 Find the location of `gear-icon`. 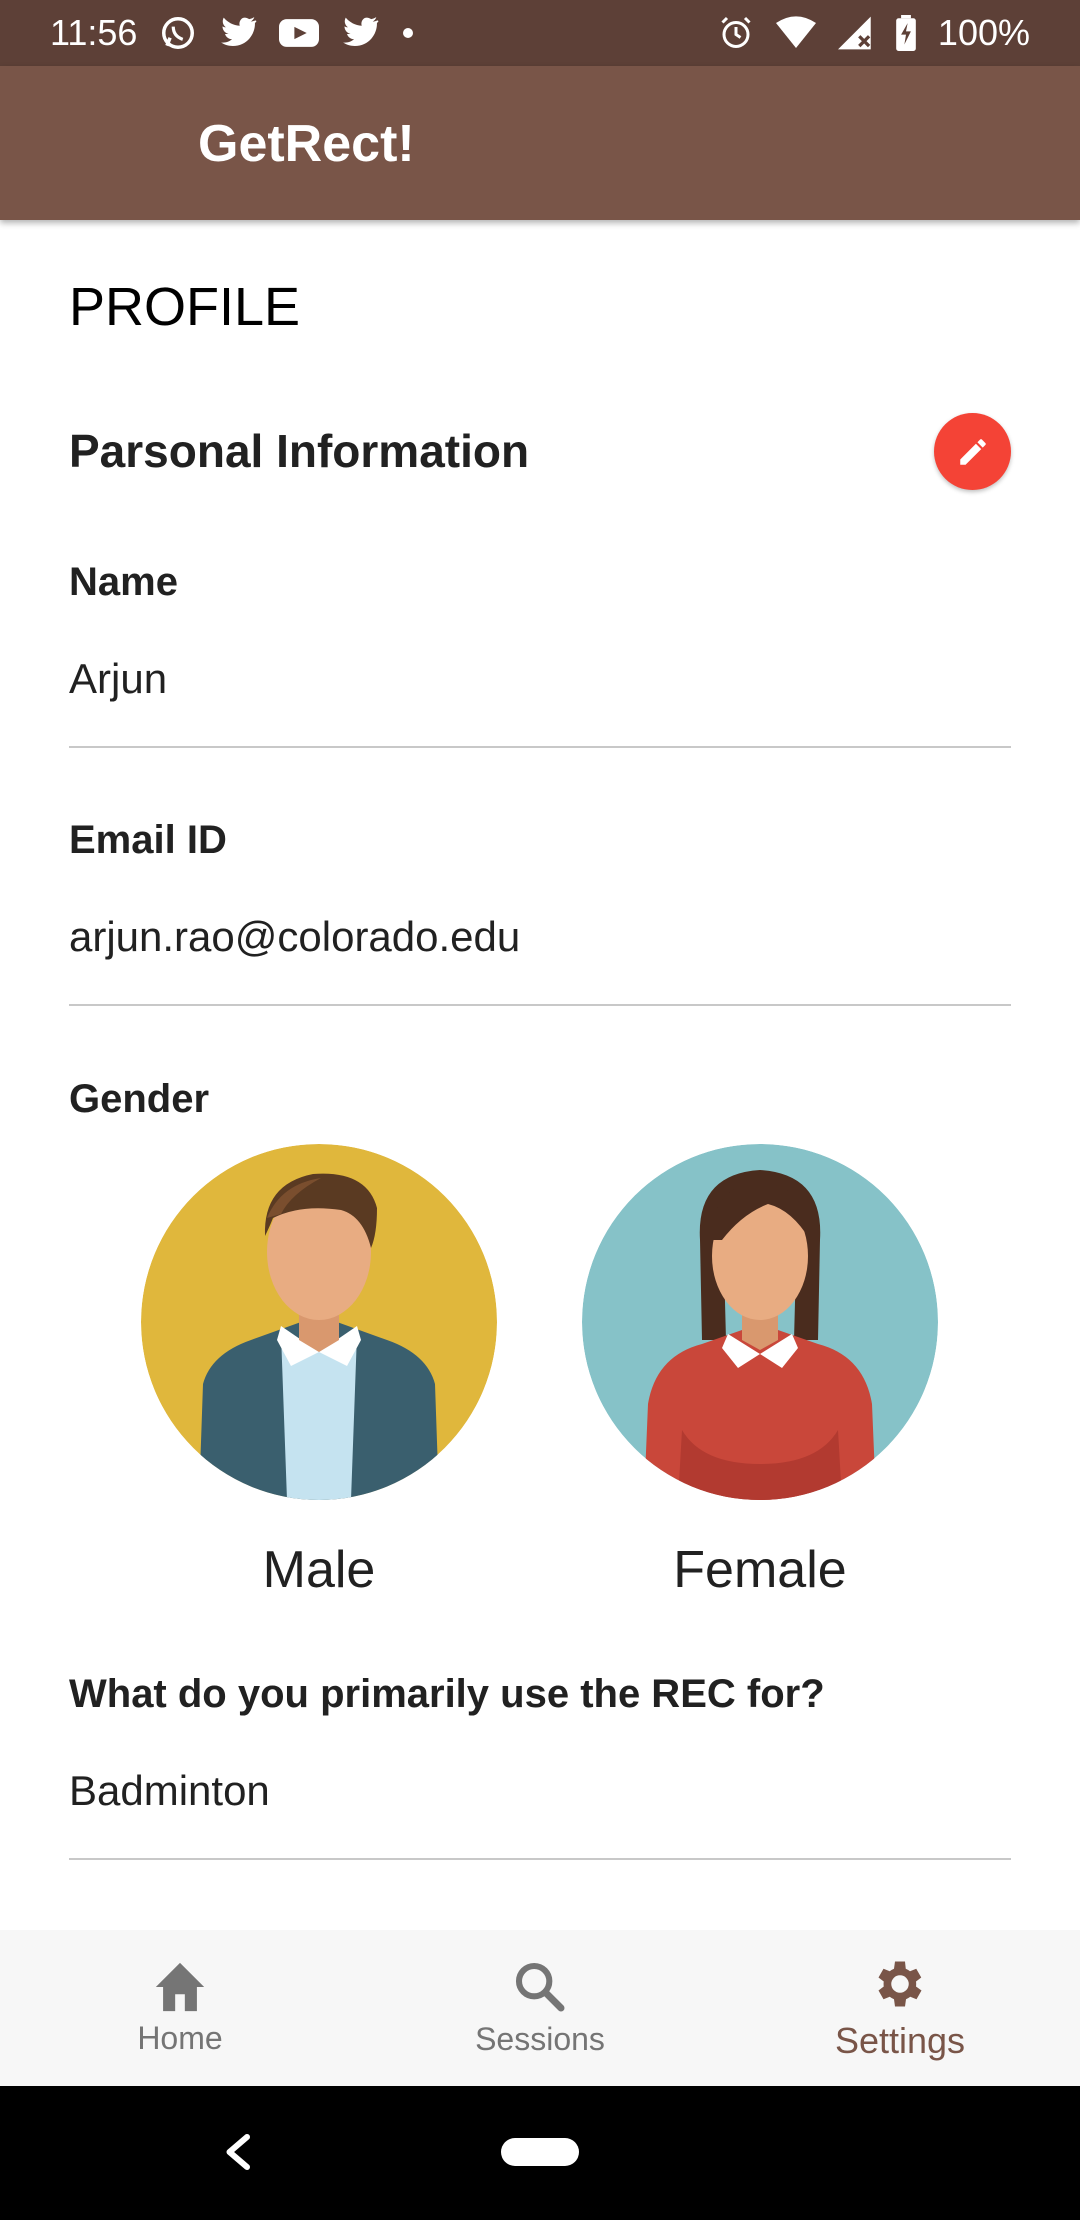

gear-icon is located at coordinates (900, 1984).